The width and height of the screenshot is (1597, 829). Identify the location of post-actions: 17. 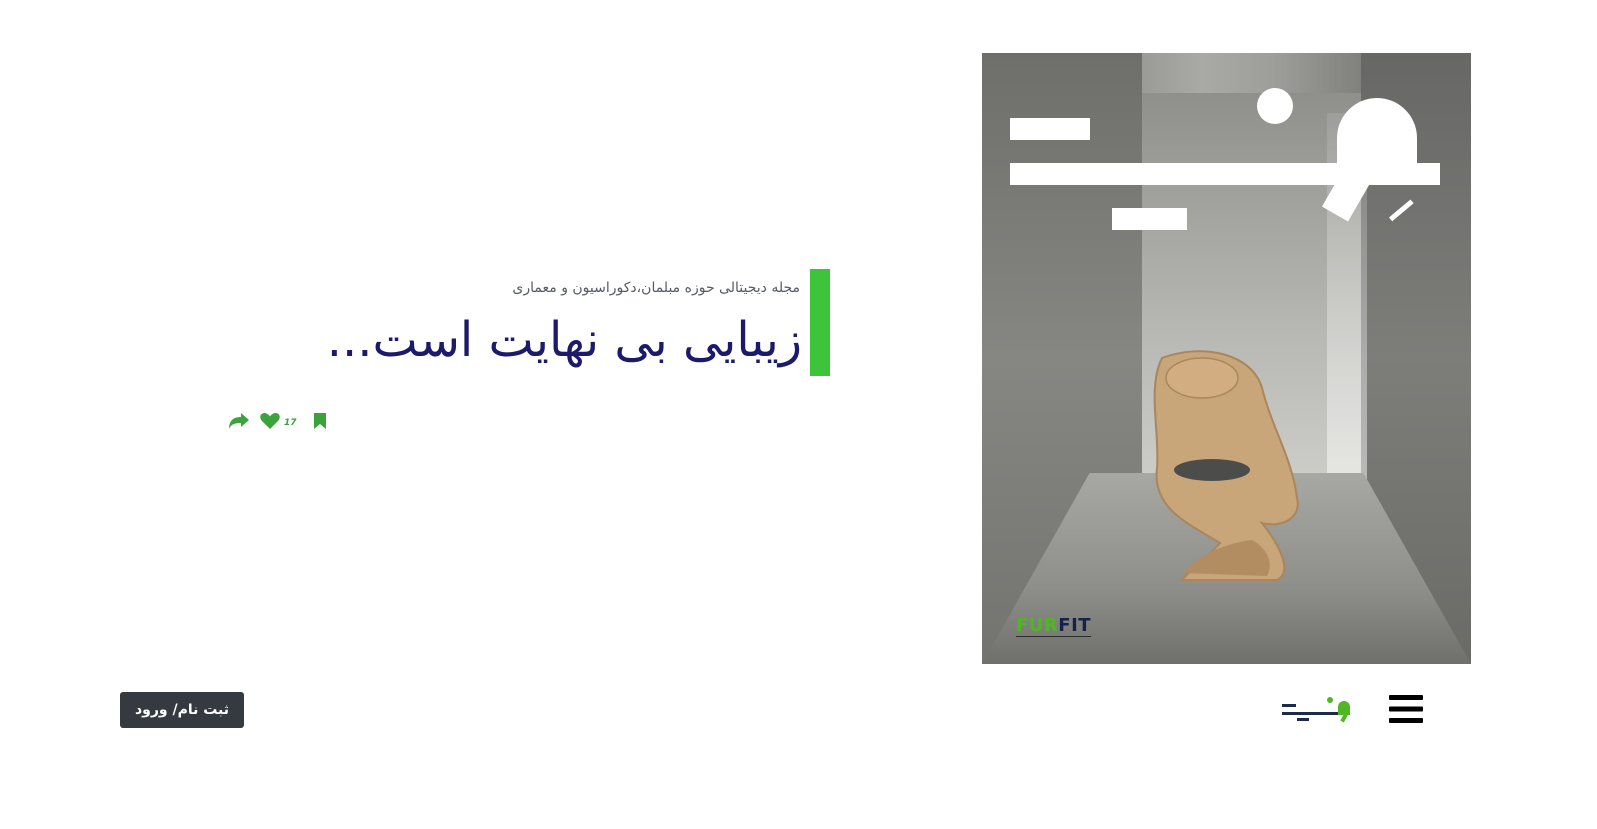
(277, 421).